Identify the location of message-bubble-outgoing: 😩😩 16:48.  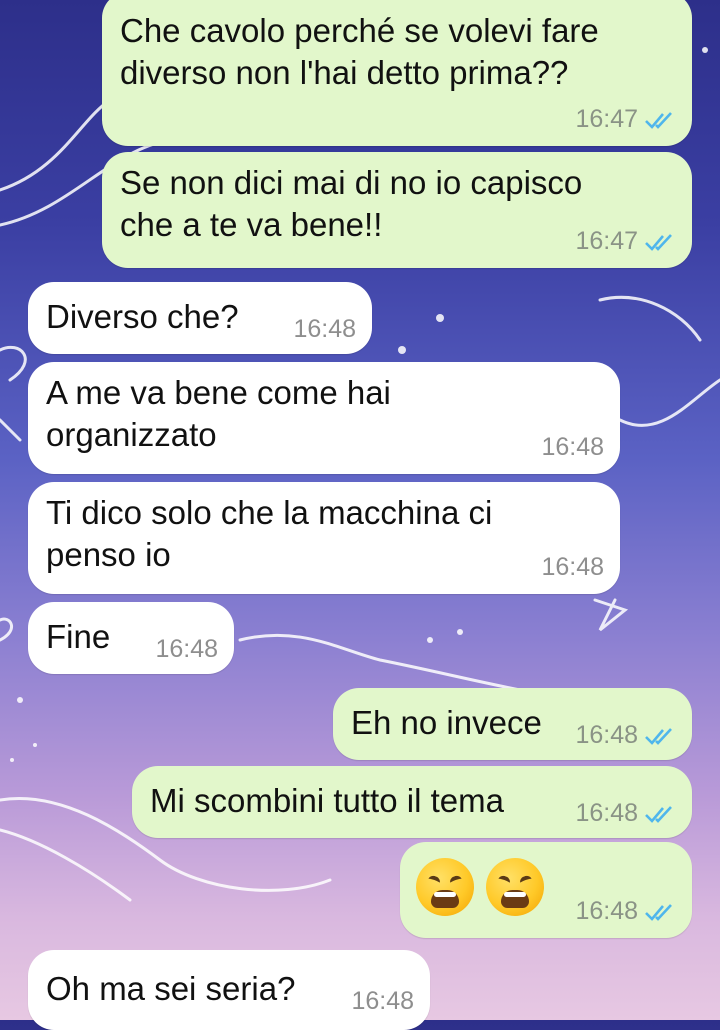
(546, 890).